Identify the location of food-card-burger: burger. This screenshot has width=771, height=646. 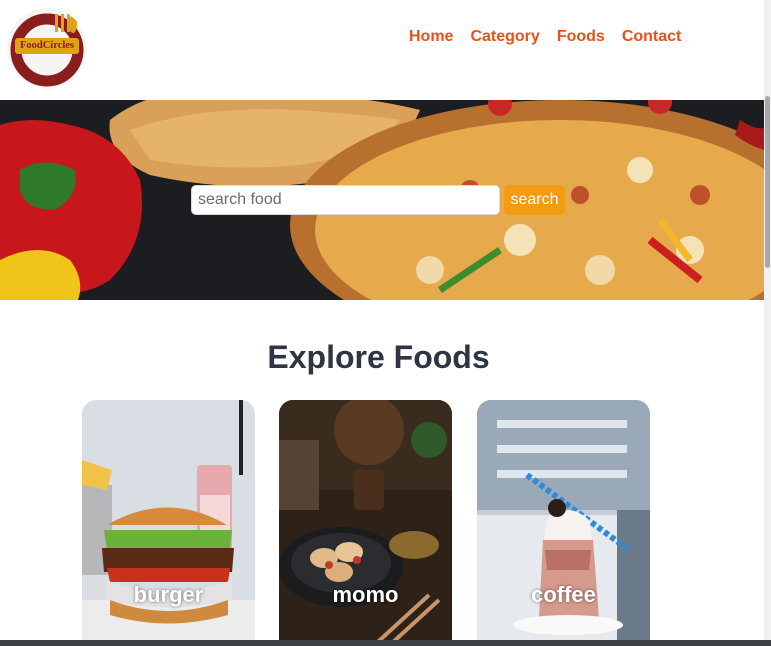
(168, 523).